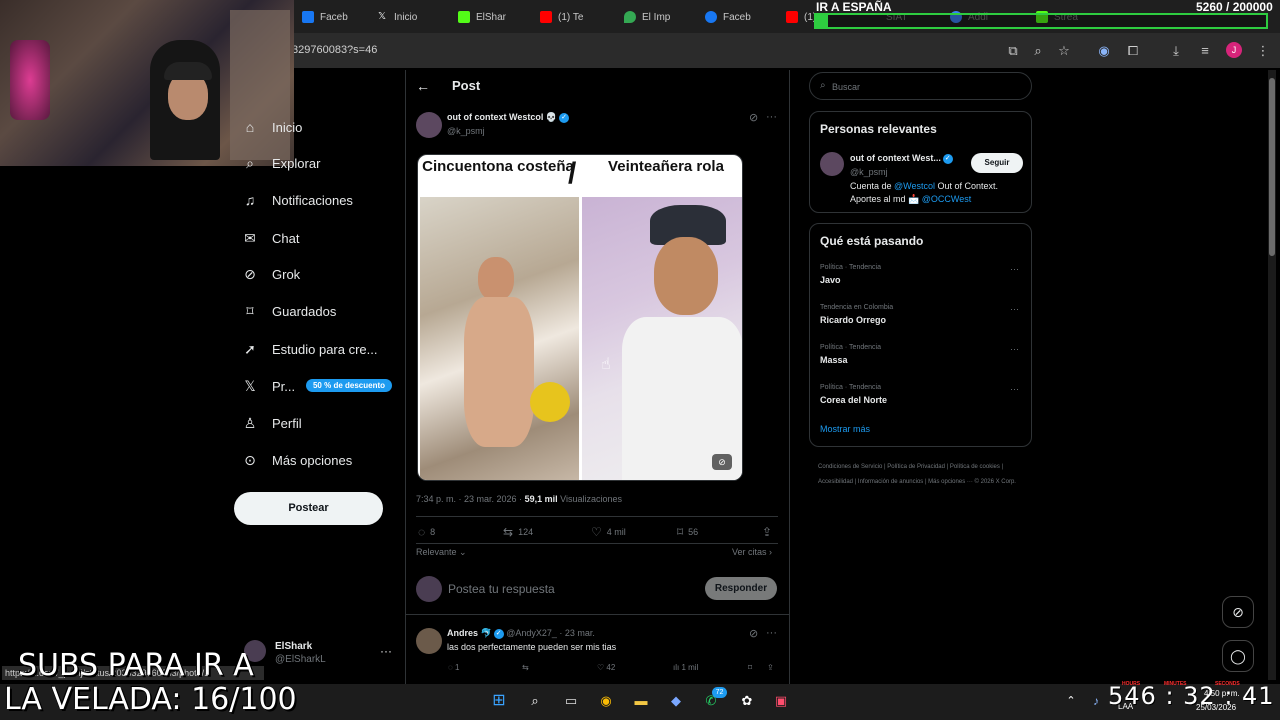 Image resolution: width=1280 pixels, height=720 pixels. Describe the element at coordinates (946, 199) in the screenshot. I see `mention-link: @OCCWest` at that location.